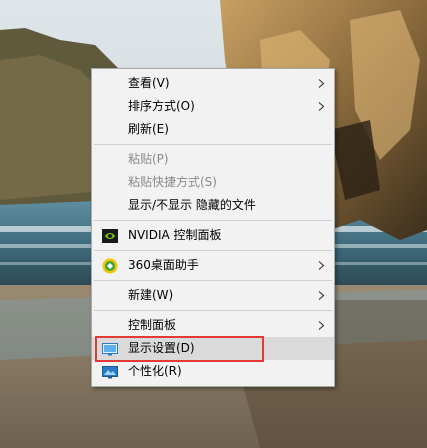  What do you see at coordinates (110, 372) in the screenshot?
I see `personalize-icon` at bounding box center [110, 372].